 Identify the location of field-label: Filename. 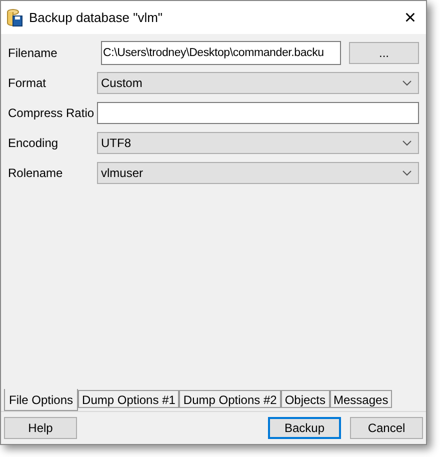
(33, 53).